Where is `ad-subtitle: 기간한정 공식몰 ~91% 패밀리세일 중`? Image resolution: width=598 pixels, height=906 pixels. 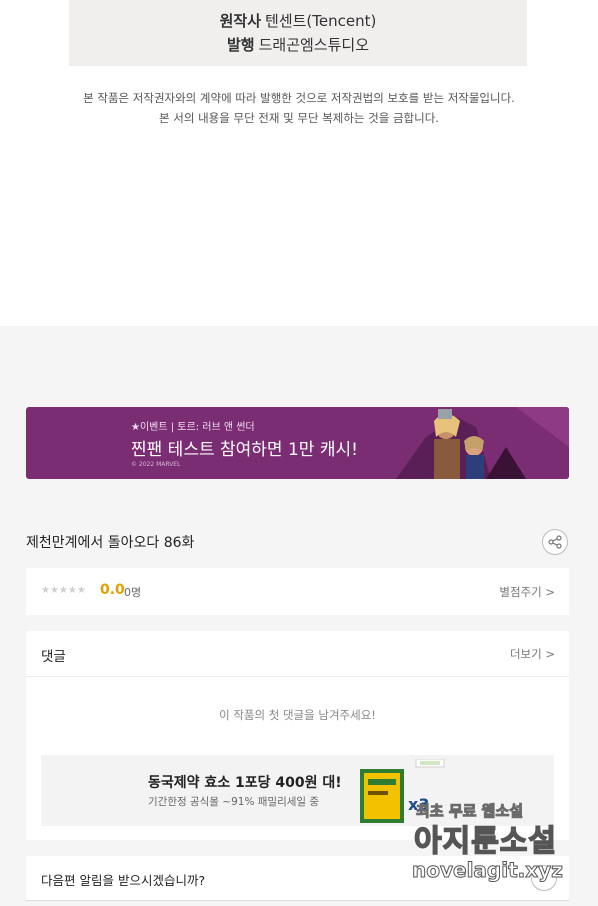
ad-subtitle: 기간한정 공식몰 ~91% 패밀리세일 중 is located at coordinates (234, 802).